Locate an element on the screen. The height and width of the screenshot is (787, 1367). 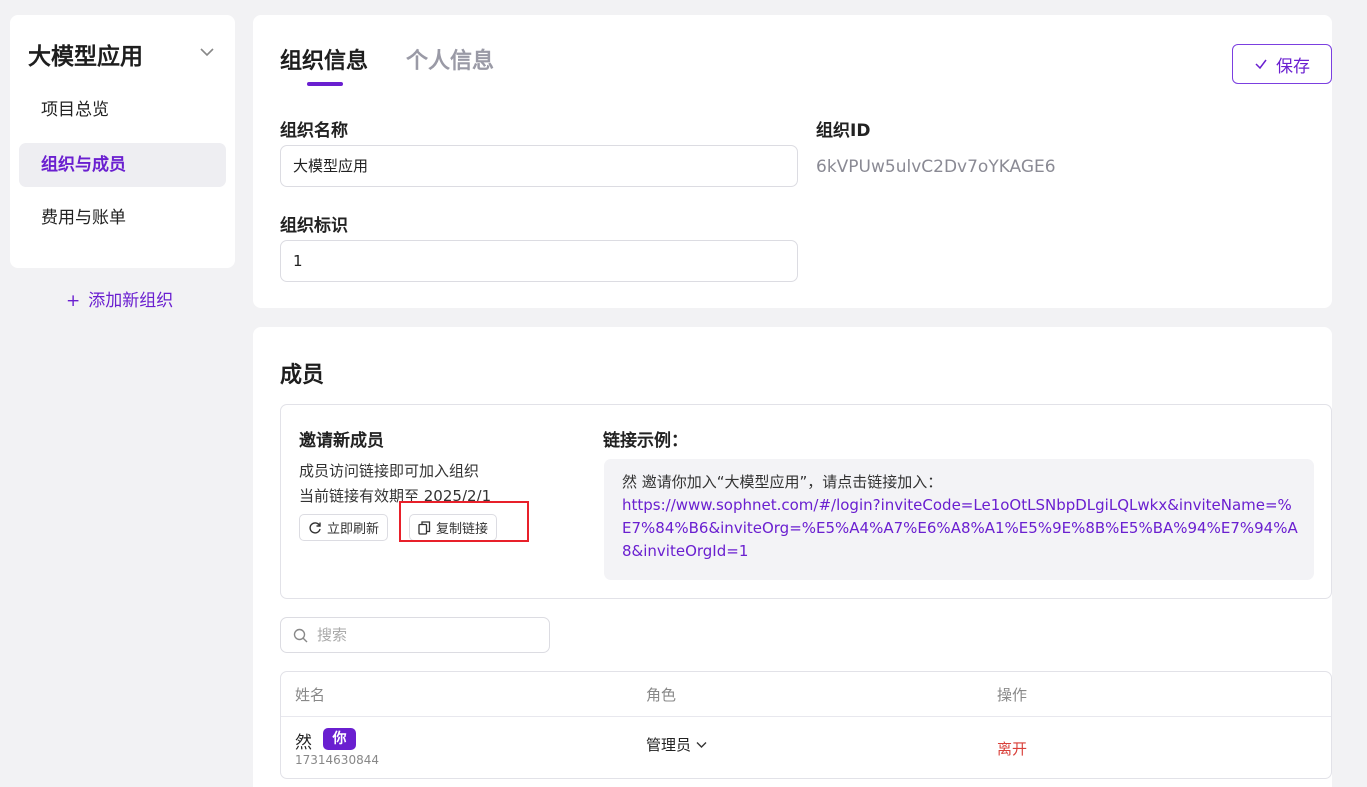
sidebar-item-org-members: 组织与成员 is located at coordinates (122, 165).